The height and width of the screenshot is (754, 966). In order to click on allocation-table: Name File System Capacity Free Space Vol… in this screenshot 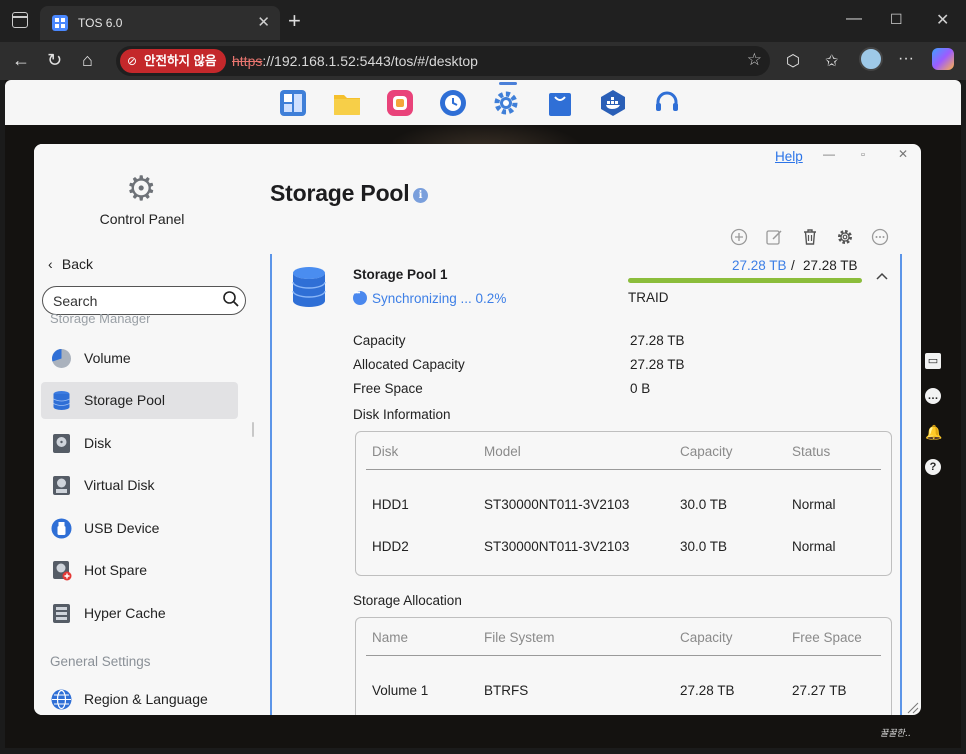, I will do `click(623, 666)`.